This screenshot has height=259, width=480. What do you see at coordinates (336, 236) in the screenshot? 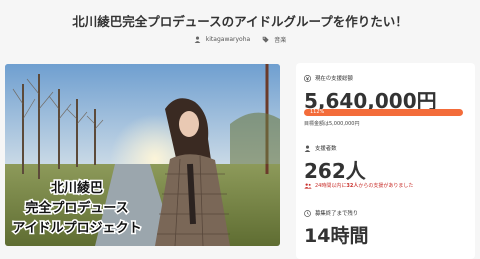
I see `remaining-value: 14時間` at bounding box center [336, 236].